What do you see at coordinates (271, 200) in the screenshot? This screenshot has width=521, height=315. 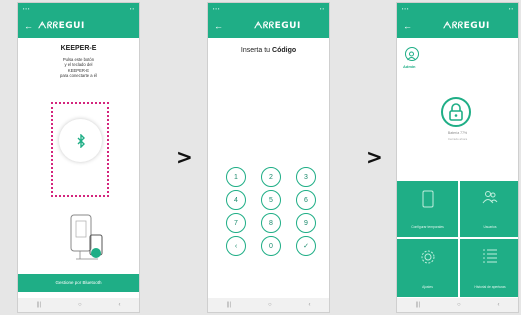 I see `key-5: 5` at bounding box center [271, 200].